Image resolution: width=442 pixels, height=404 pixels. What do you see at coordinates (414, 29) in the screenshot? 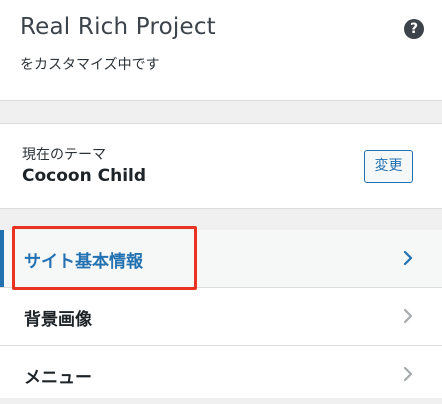
I see `help-icon: ?` at bounding box center [414, 29].